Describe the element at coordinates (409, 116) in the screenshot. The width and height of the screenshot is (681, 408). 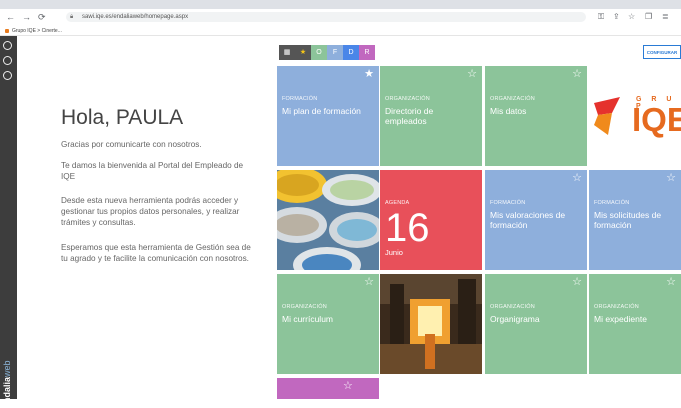
I see `tile-title: Directorio de empleados` at that location.